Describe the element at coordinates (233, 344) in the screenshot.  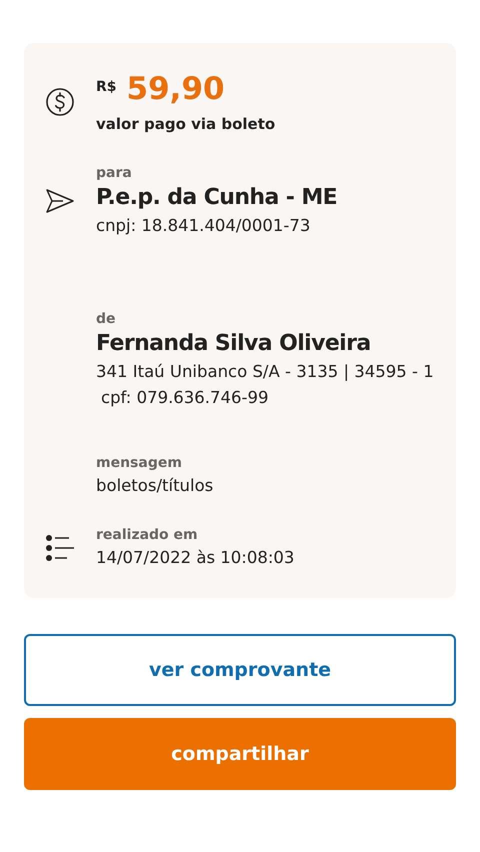
I see `party-name: Fernanda Silva Oliveira` at that location.